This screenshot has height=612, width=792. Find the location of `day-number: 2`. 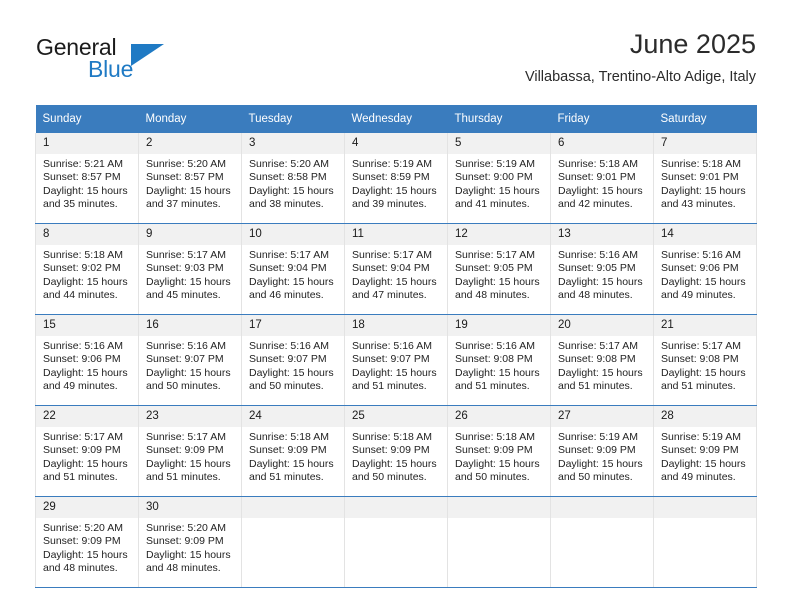

day-number: 2 is located at coordinates (190, 143).